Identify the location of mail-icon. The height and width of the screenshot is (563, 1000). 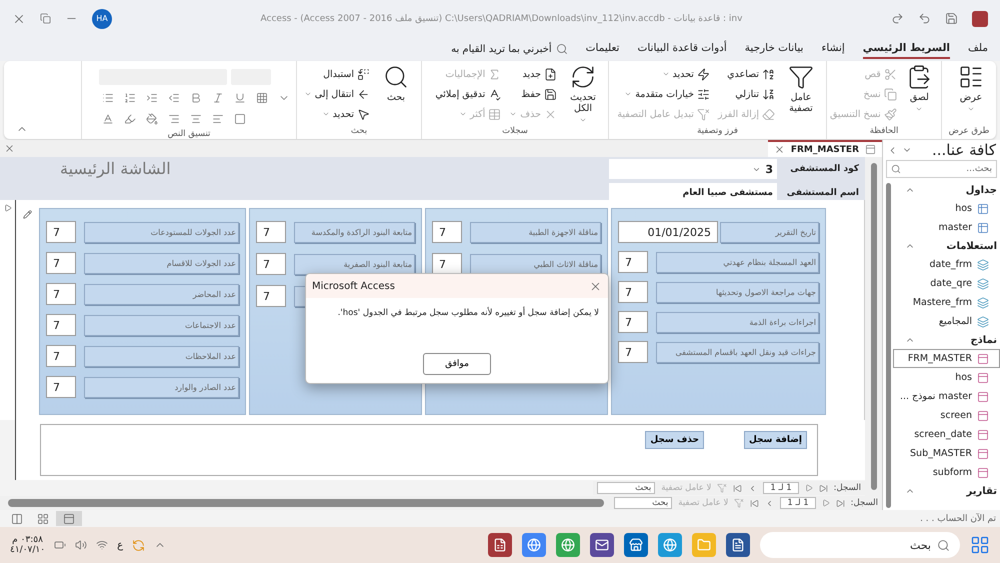
(602, 545).